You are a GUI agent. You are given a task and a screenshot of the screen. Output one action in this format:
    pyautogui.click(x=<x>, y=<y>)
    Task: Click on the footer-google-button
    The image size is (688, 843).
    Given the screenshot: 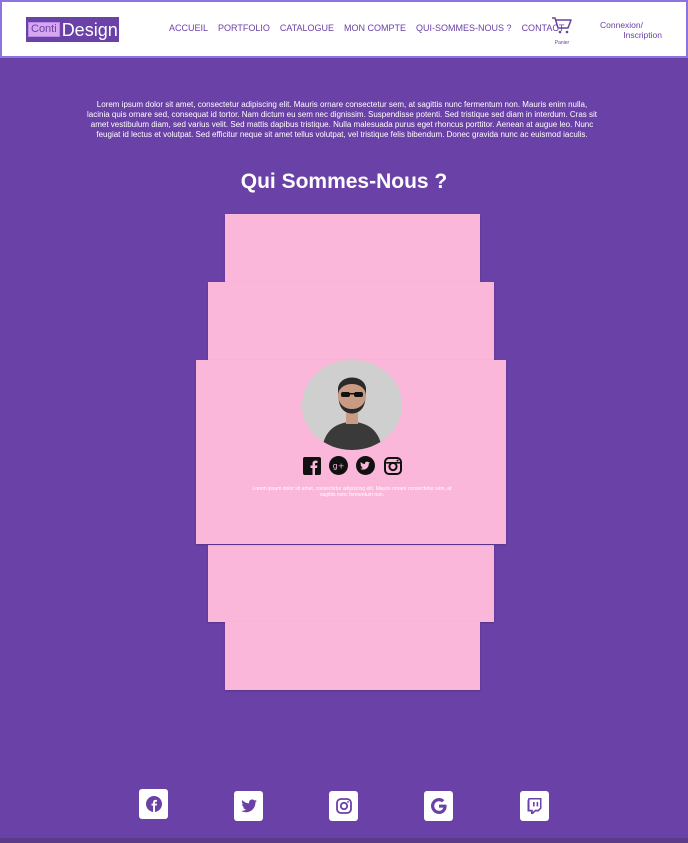 What is the action you would take?
    pyautogui.click(x=438, y=806)
    